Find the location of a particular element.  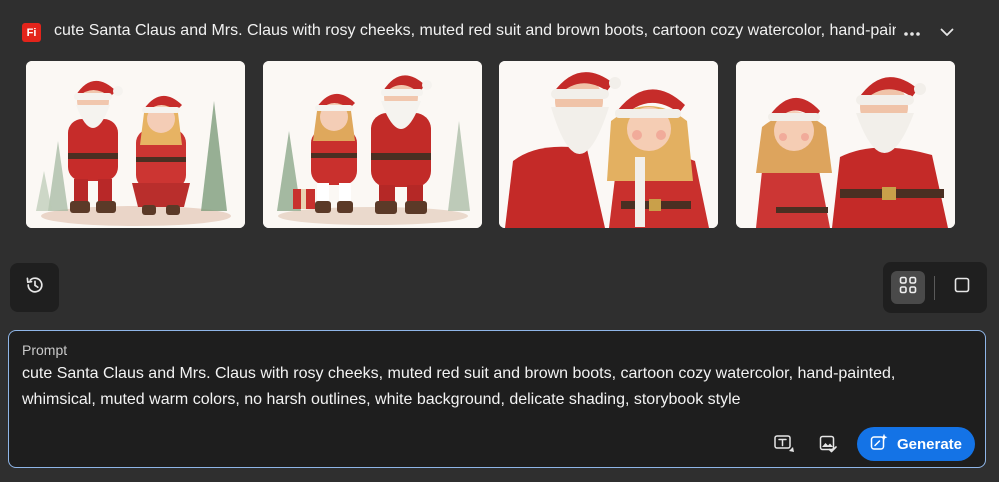

more-options-button is located at coordinates (912, 33).